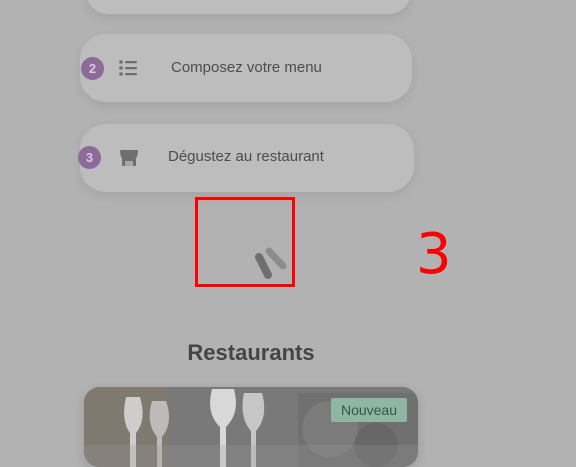 The height and width of the screenshot is (467, 576). I want to click on step-label: Composez votre menu, so click(246, 67).